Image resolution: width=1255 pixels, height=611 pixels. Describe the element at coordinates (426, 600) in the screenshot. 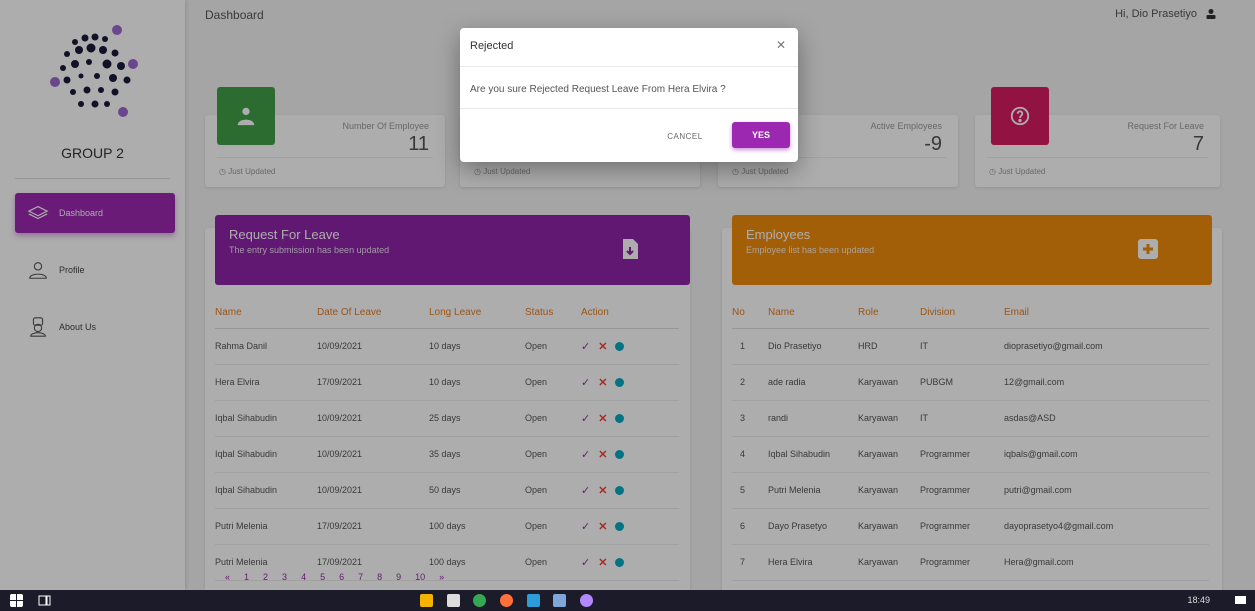

I see `file-explorer-icon` at that location.